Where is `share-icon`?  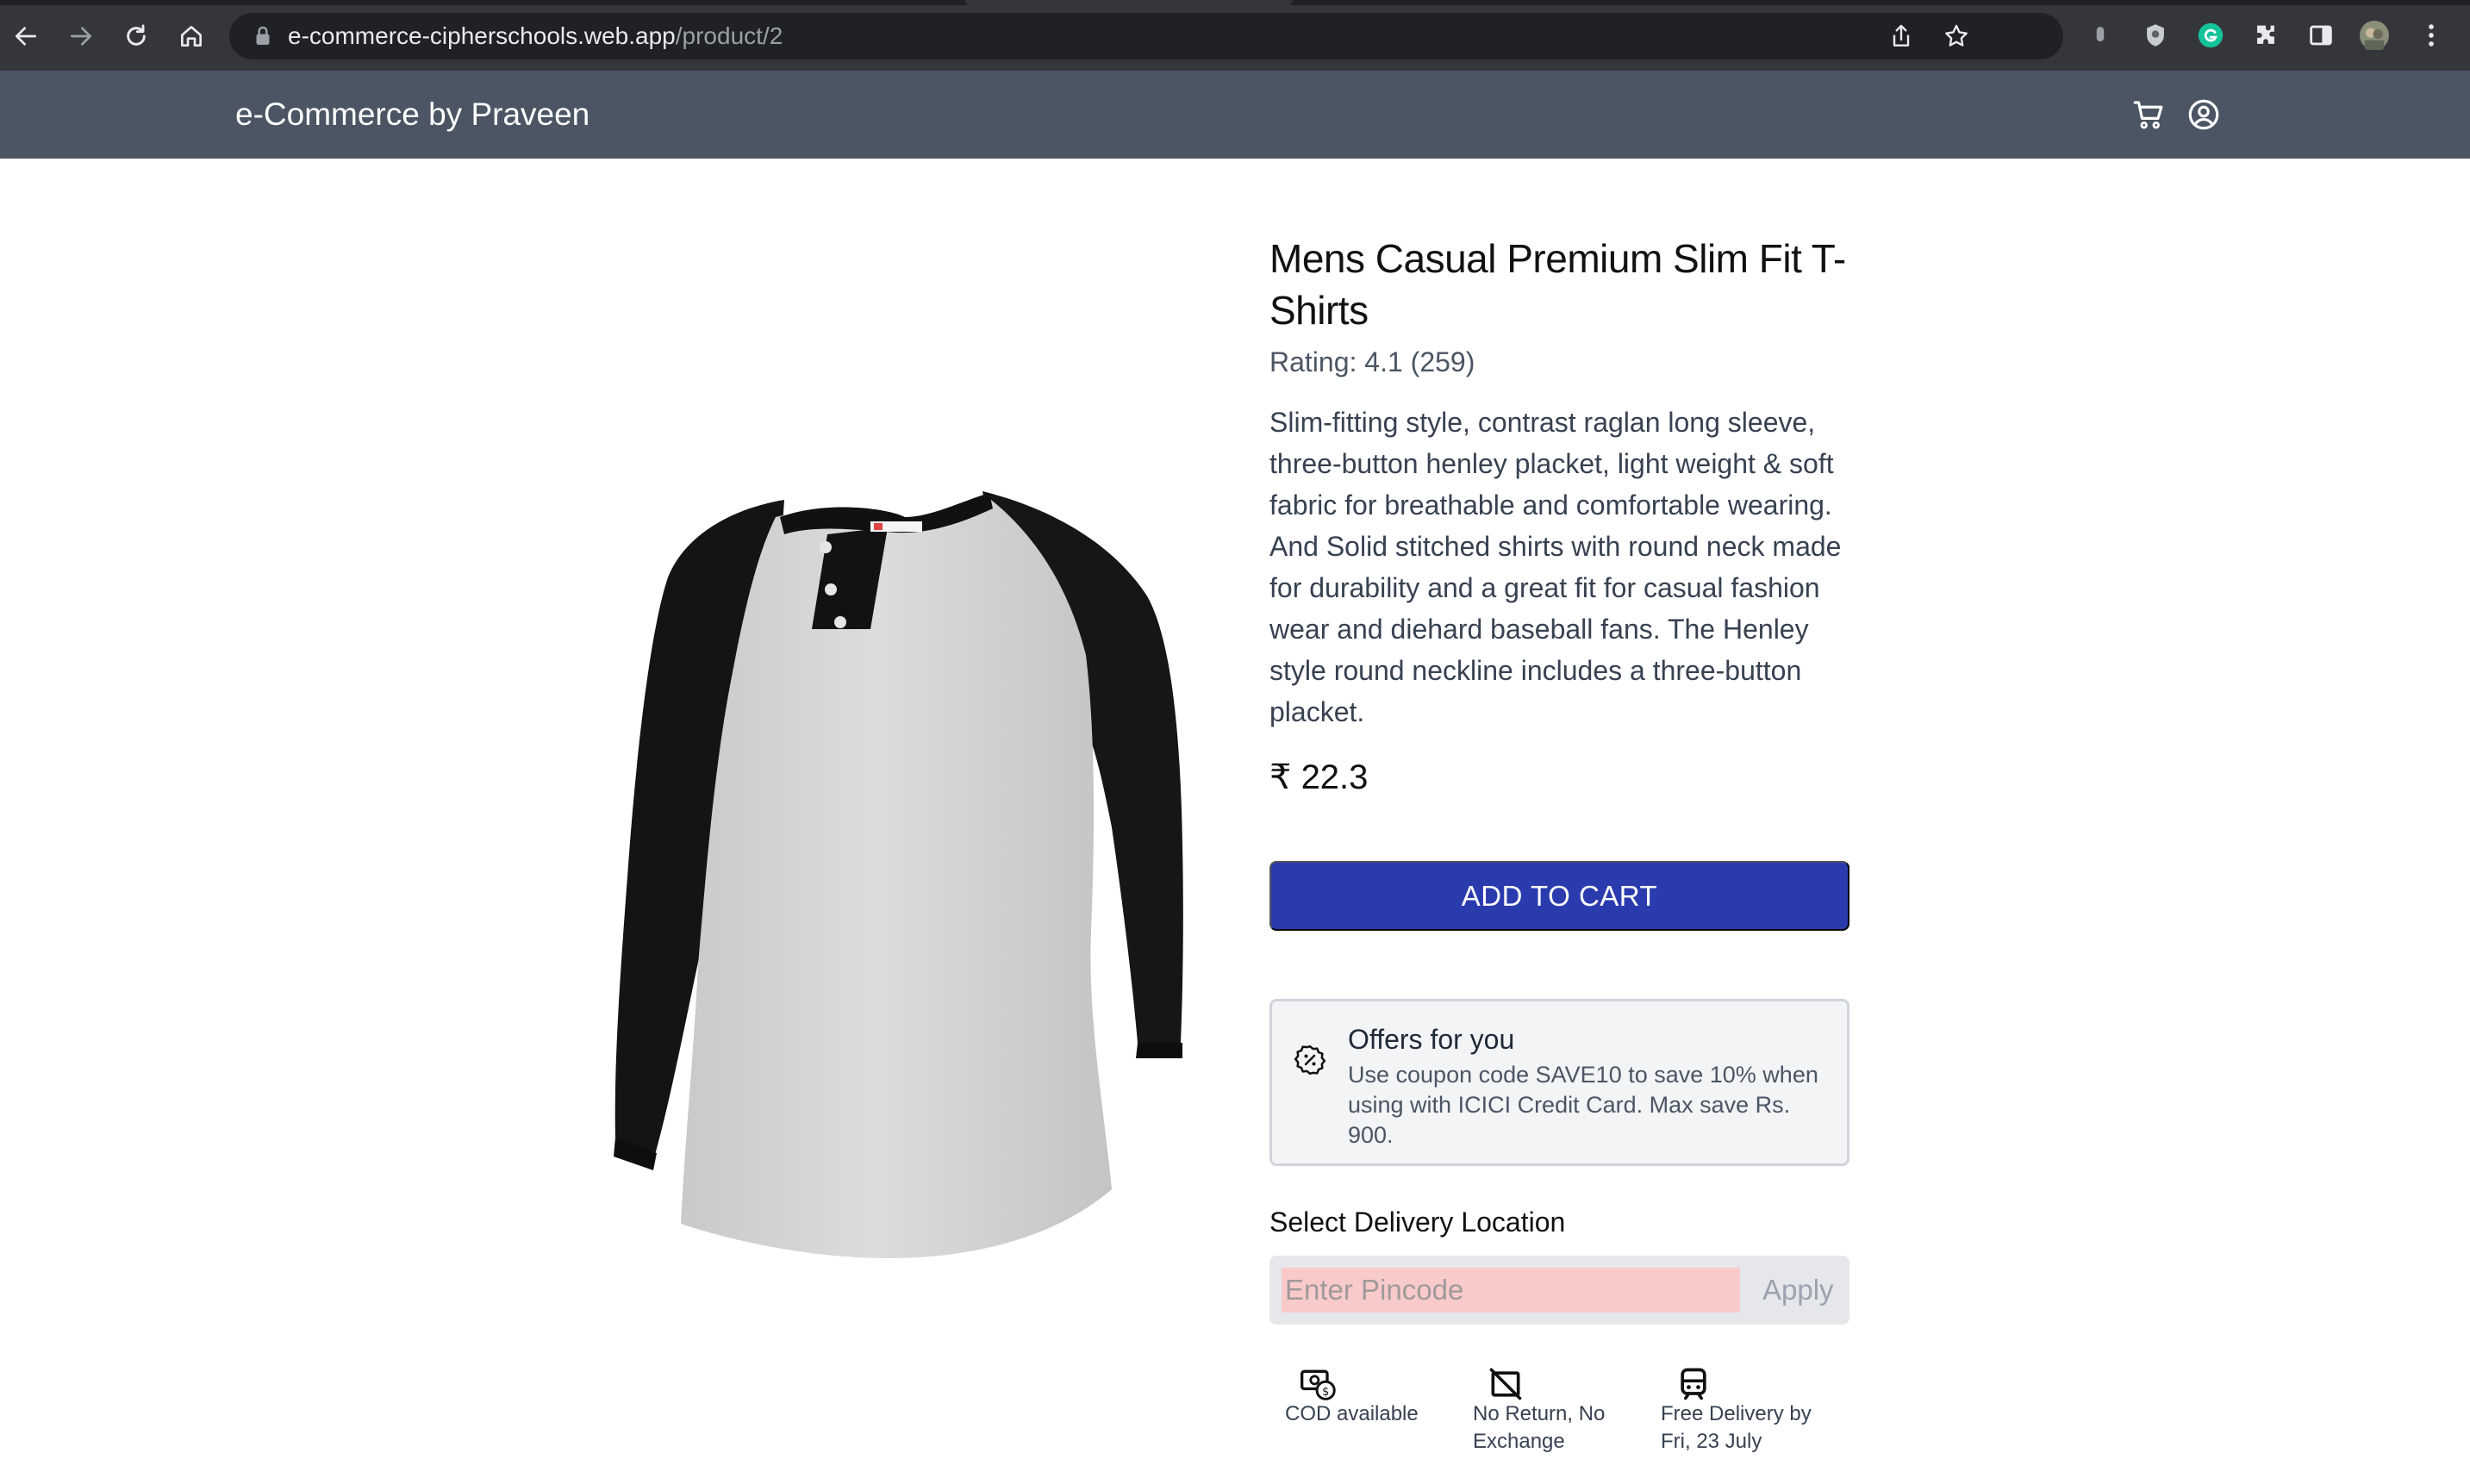
share-icon is located at coordinates (1901, 36).